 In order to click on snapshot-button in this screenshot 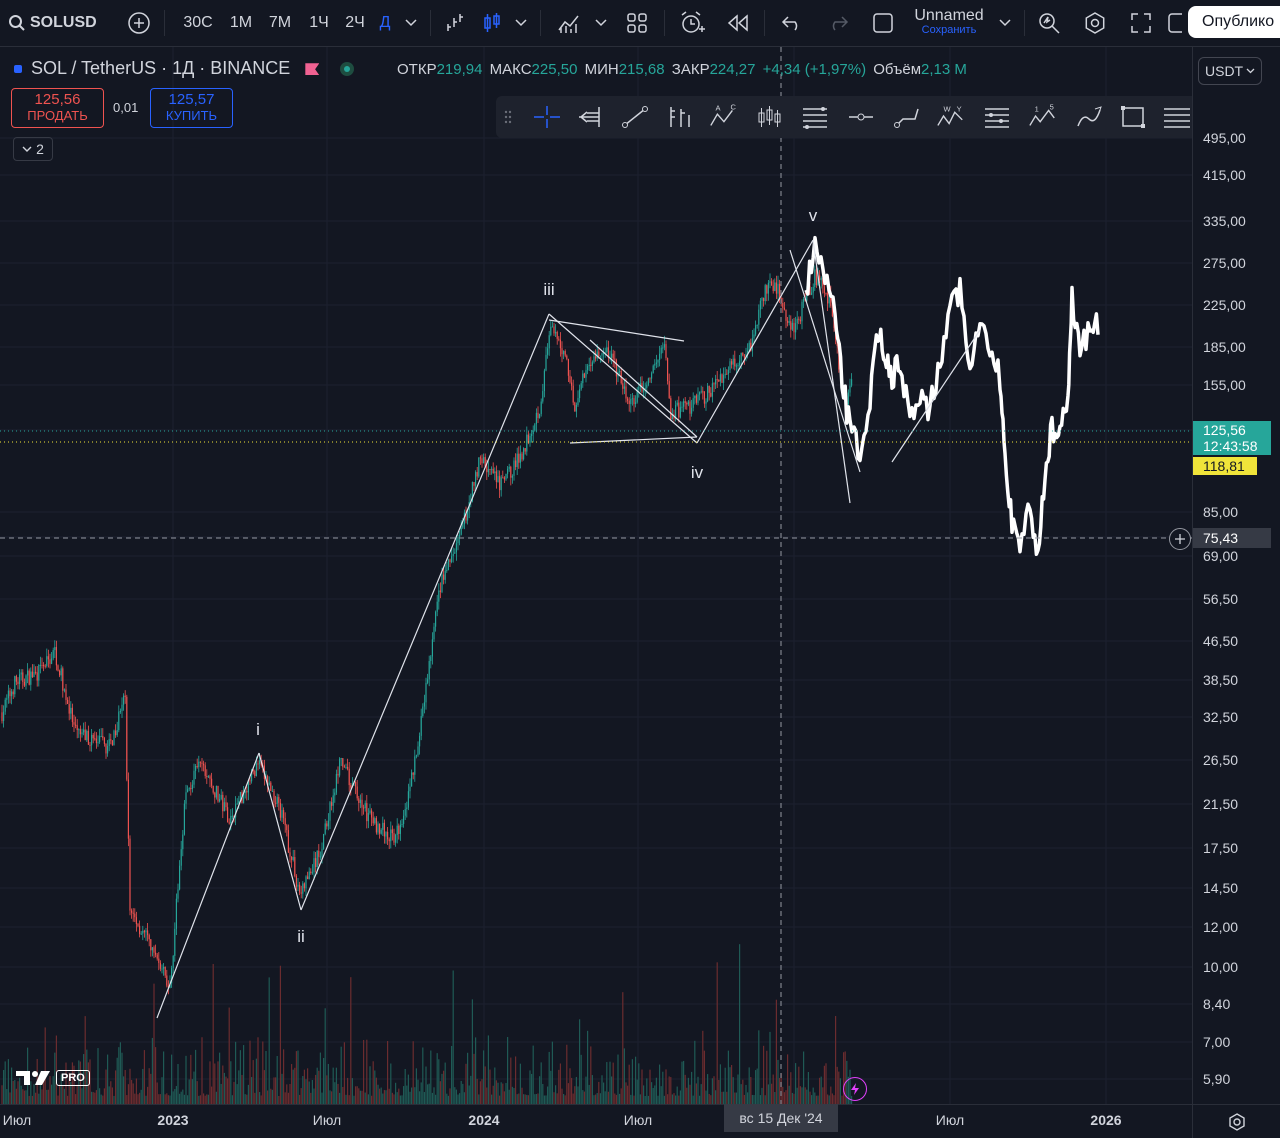, I will do `click(1178, 23)`.